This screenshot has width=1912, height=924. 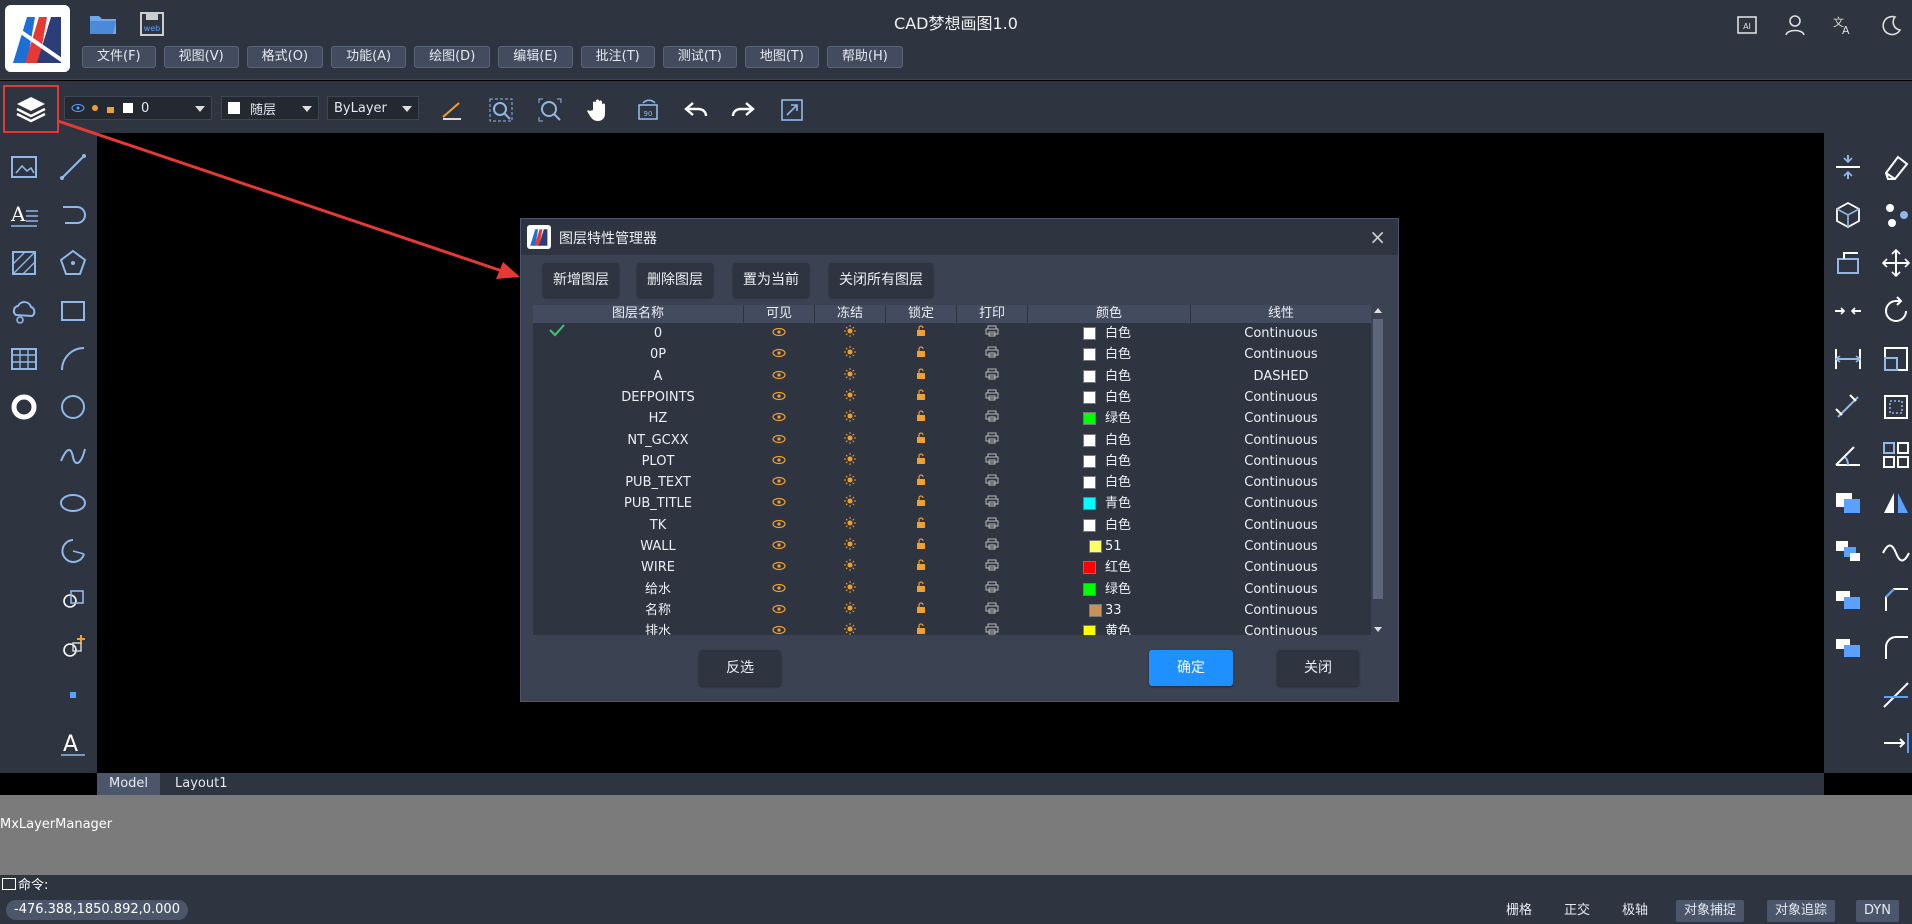 I want to click on image-insert-icon, so click(x=24, y=167).